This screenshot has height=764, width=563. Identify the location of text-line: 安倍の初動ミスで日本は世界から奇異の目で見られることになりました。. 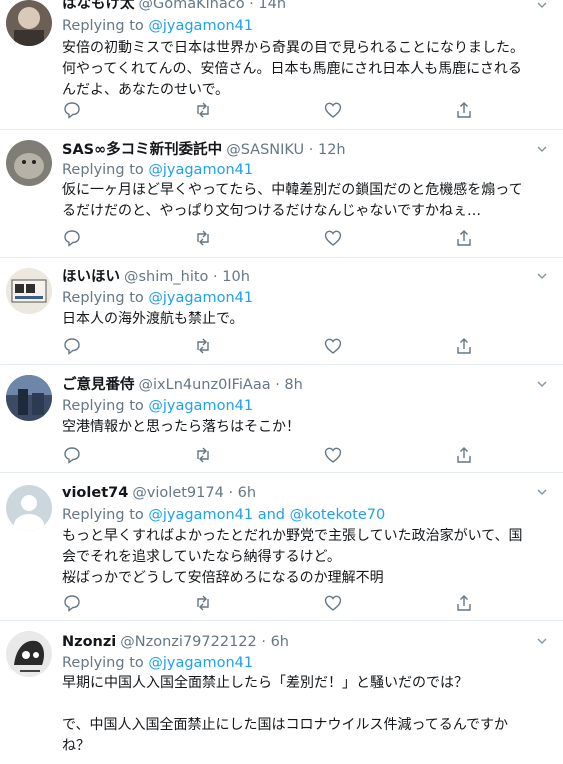
(293, 48).